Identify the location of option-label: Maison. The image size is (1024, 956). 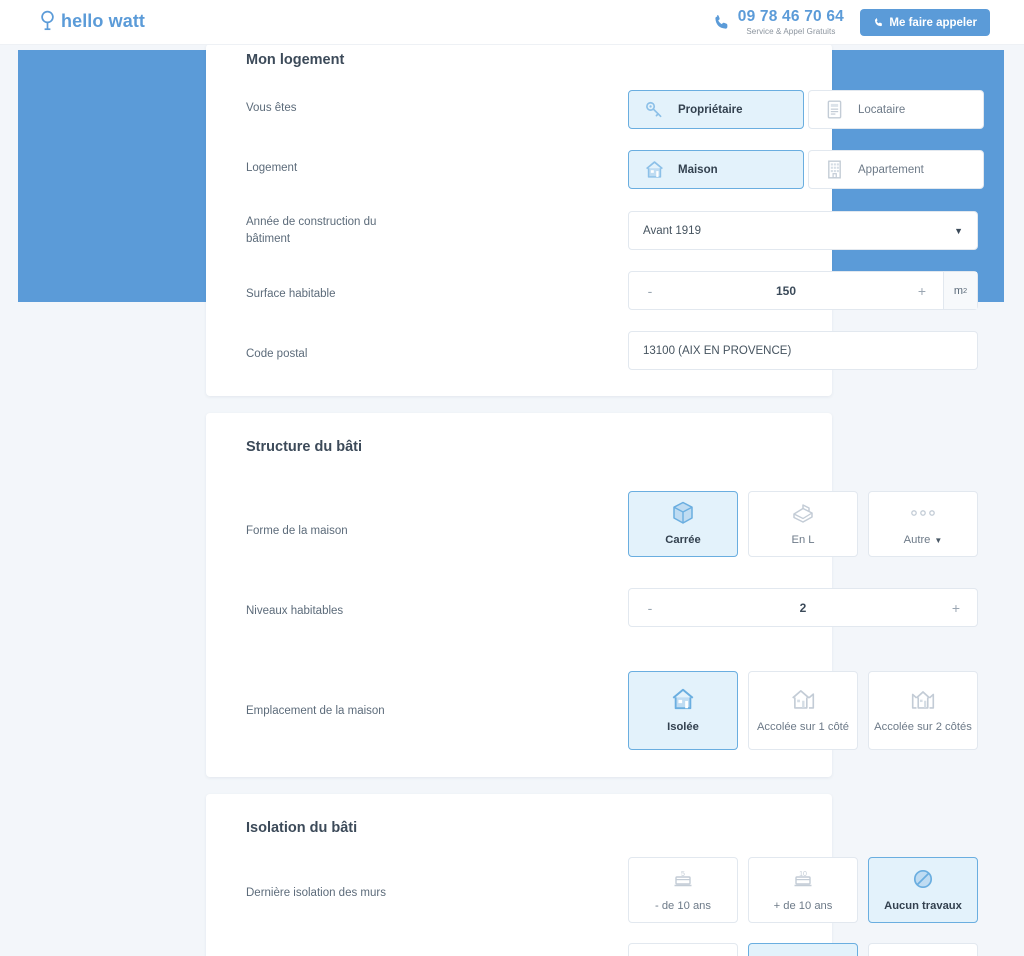
(698, 169).